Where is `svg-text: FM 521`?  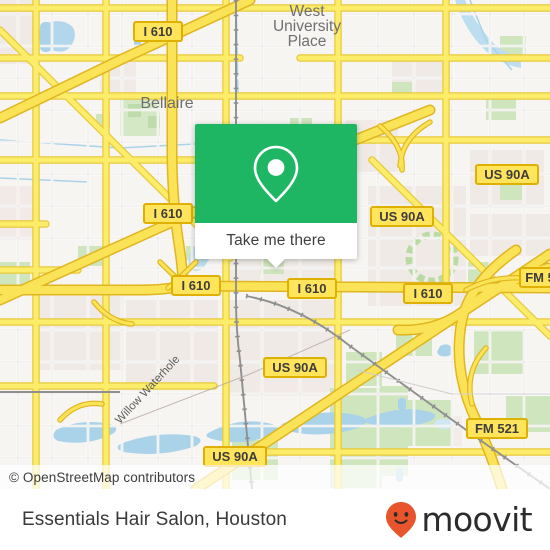
svg-text: FM 521 is located at coordinates (497, 428).